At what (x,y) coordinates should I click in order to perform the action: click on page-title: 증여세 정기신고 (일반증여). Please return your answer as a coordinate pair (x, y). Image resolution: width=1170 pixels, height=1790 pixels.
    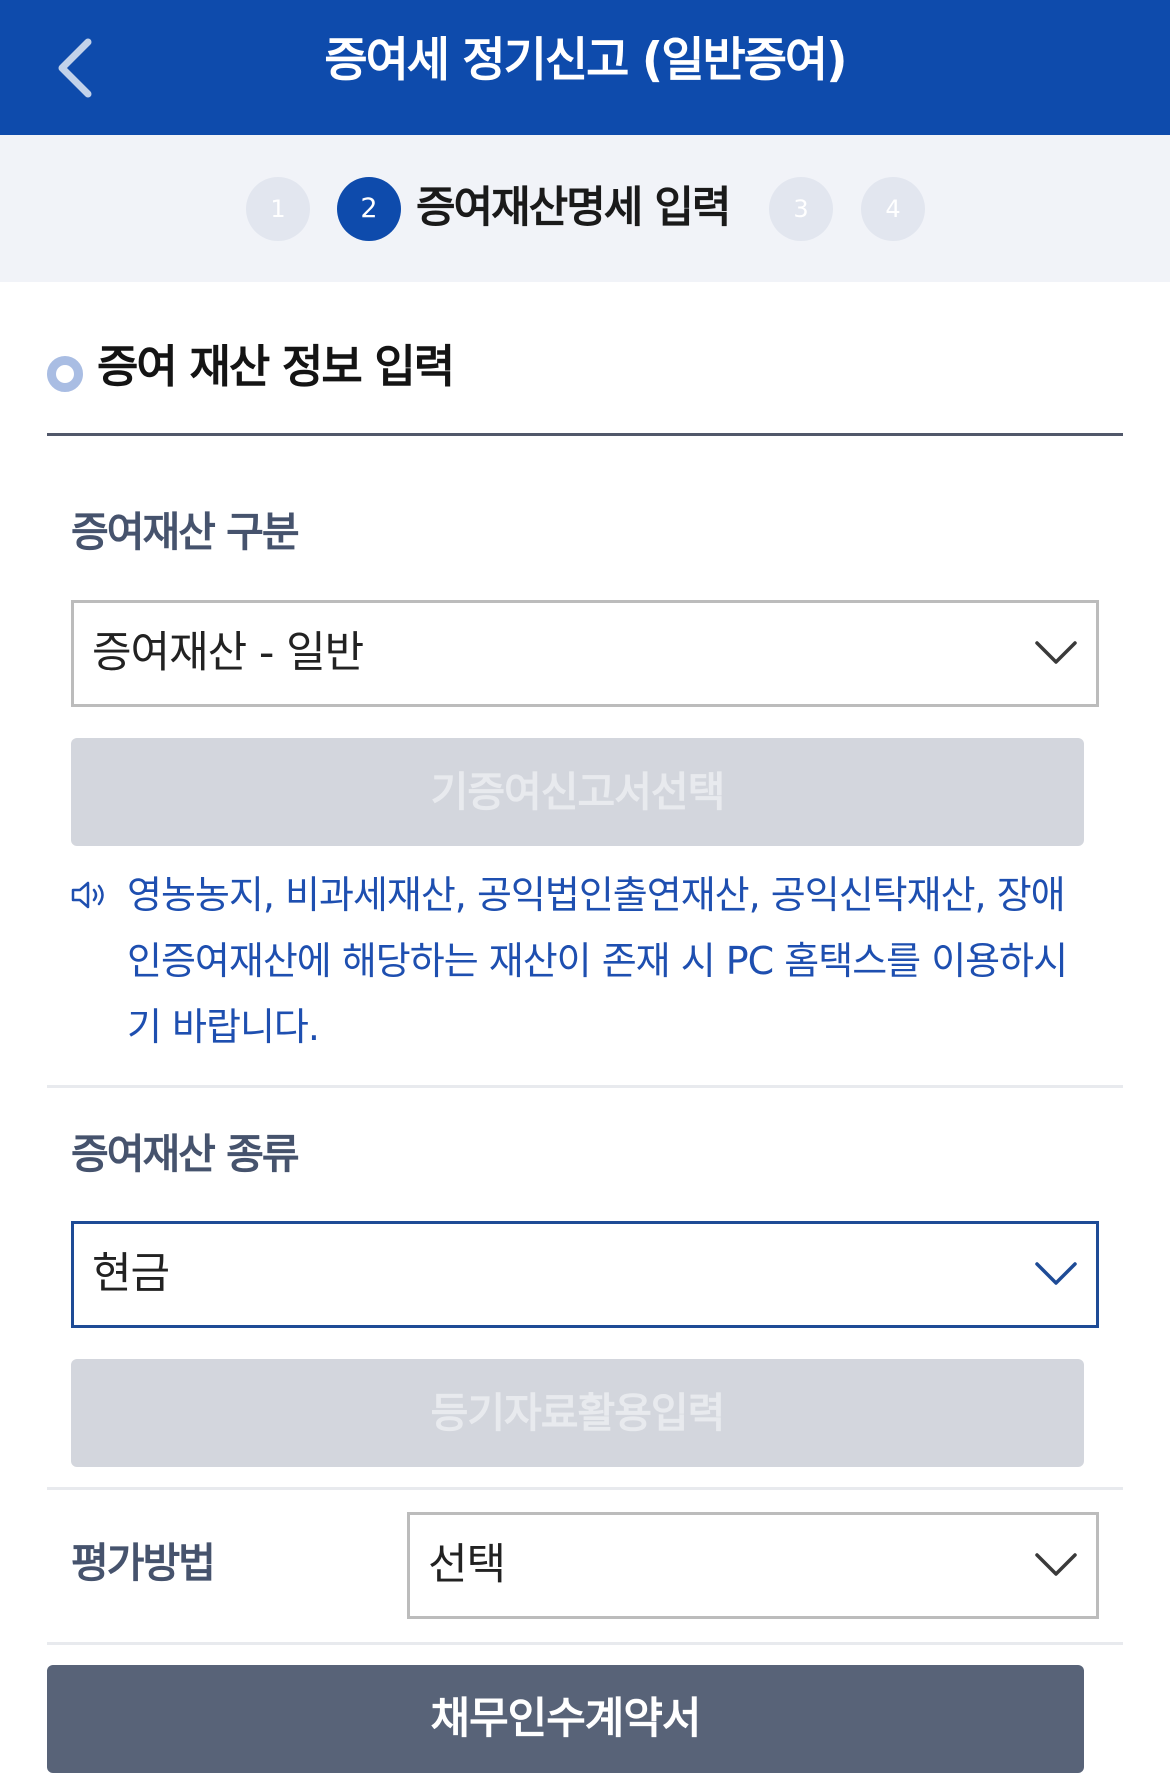
    Looking at the image, I should click on (585, 60).